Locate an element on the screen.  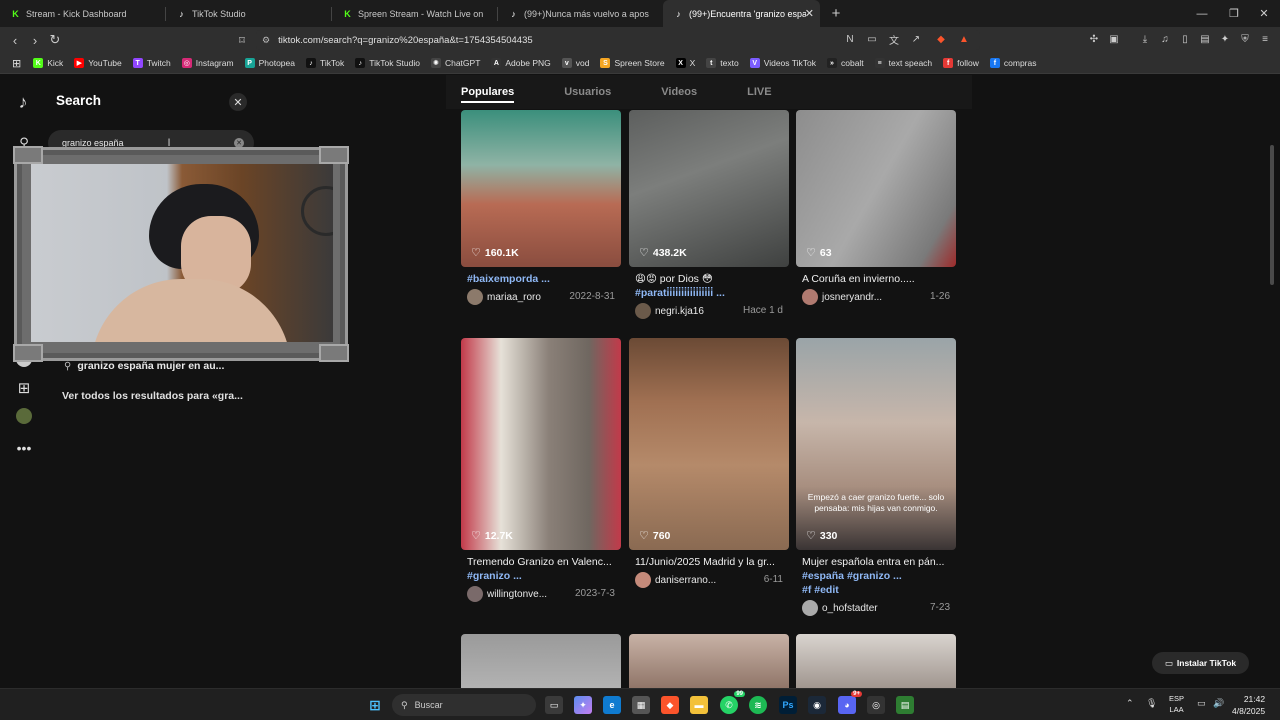
close-tab-icon: ✕ is located at coordinates (809, 13).